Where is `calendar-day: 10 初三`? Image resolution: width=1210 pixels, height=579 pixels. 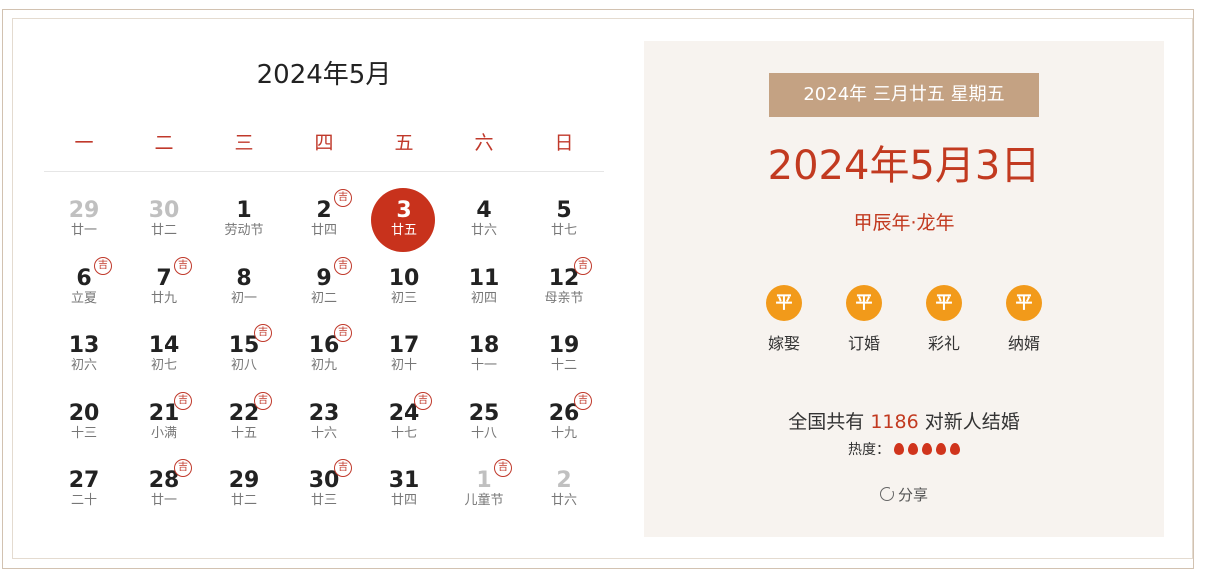 calendar-day: 10 初三 is located at coordinates (404, 280).